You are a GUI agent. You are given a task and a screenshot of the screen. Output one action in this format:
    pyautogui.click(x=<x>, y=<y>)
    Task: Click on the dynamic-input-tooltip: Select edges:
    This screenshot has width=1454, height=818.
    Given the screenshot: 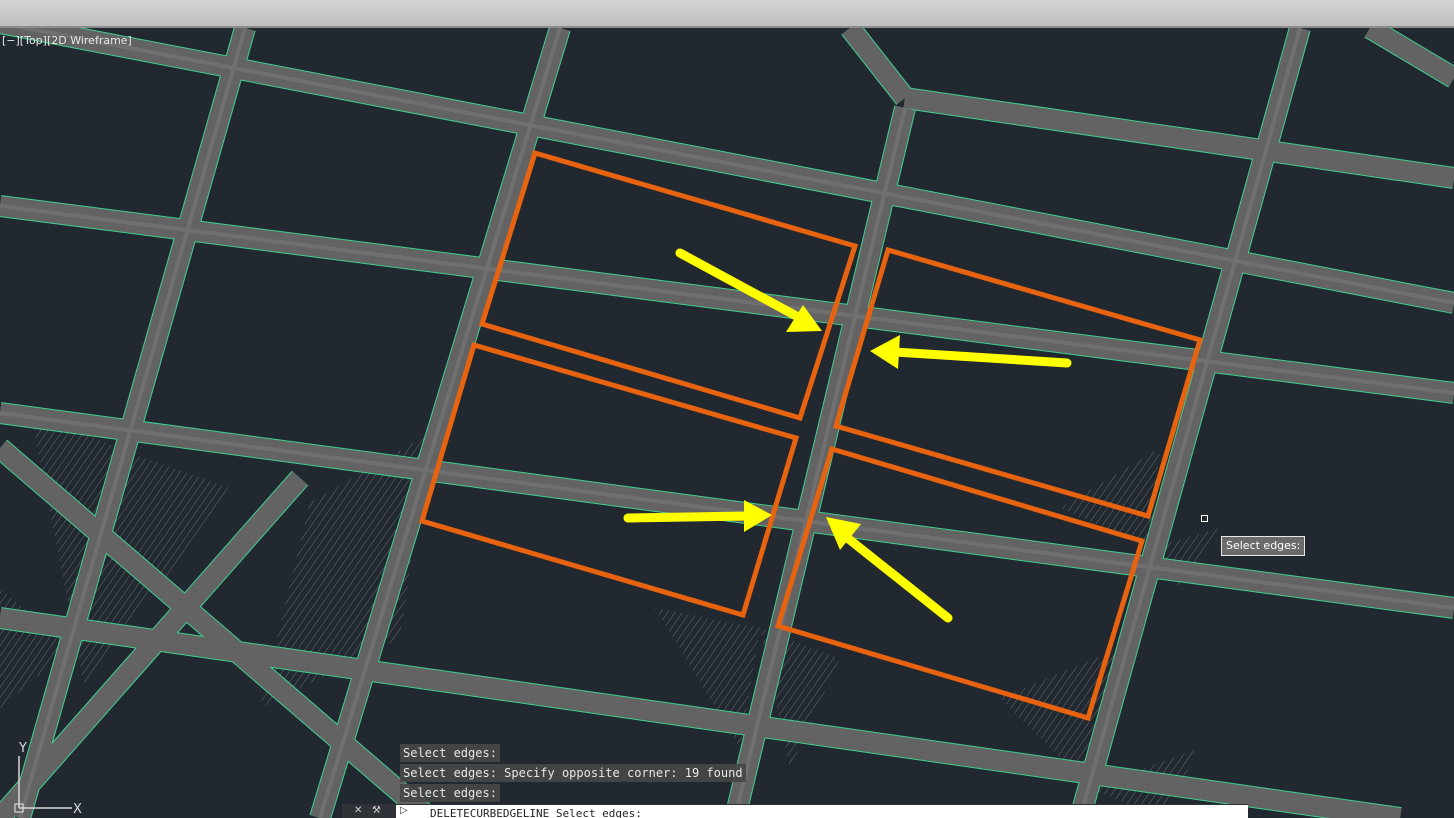 What is the action you would take?
    pyautogui.click(x=1263, y=546)
    